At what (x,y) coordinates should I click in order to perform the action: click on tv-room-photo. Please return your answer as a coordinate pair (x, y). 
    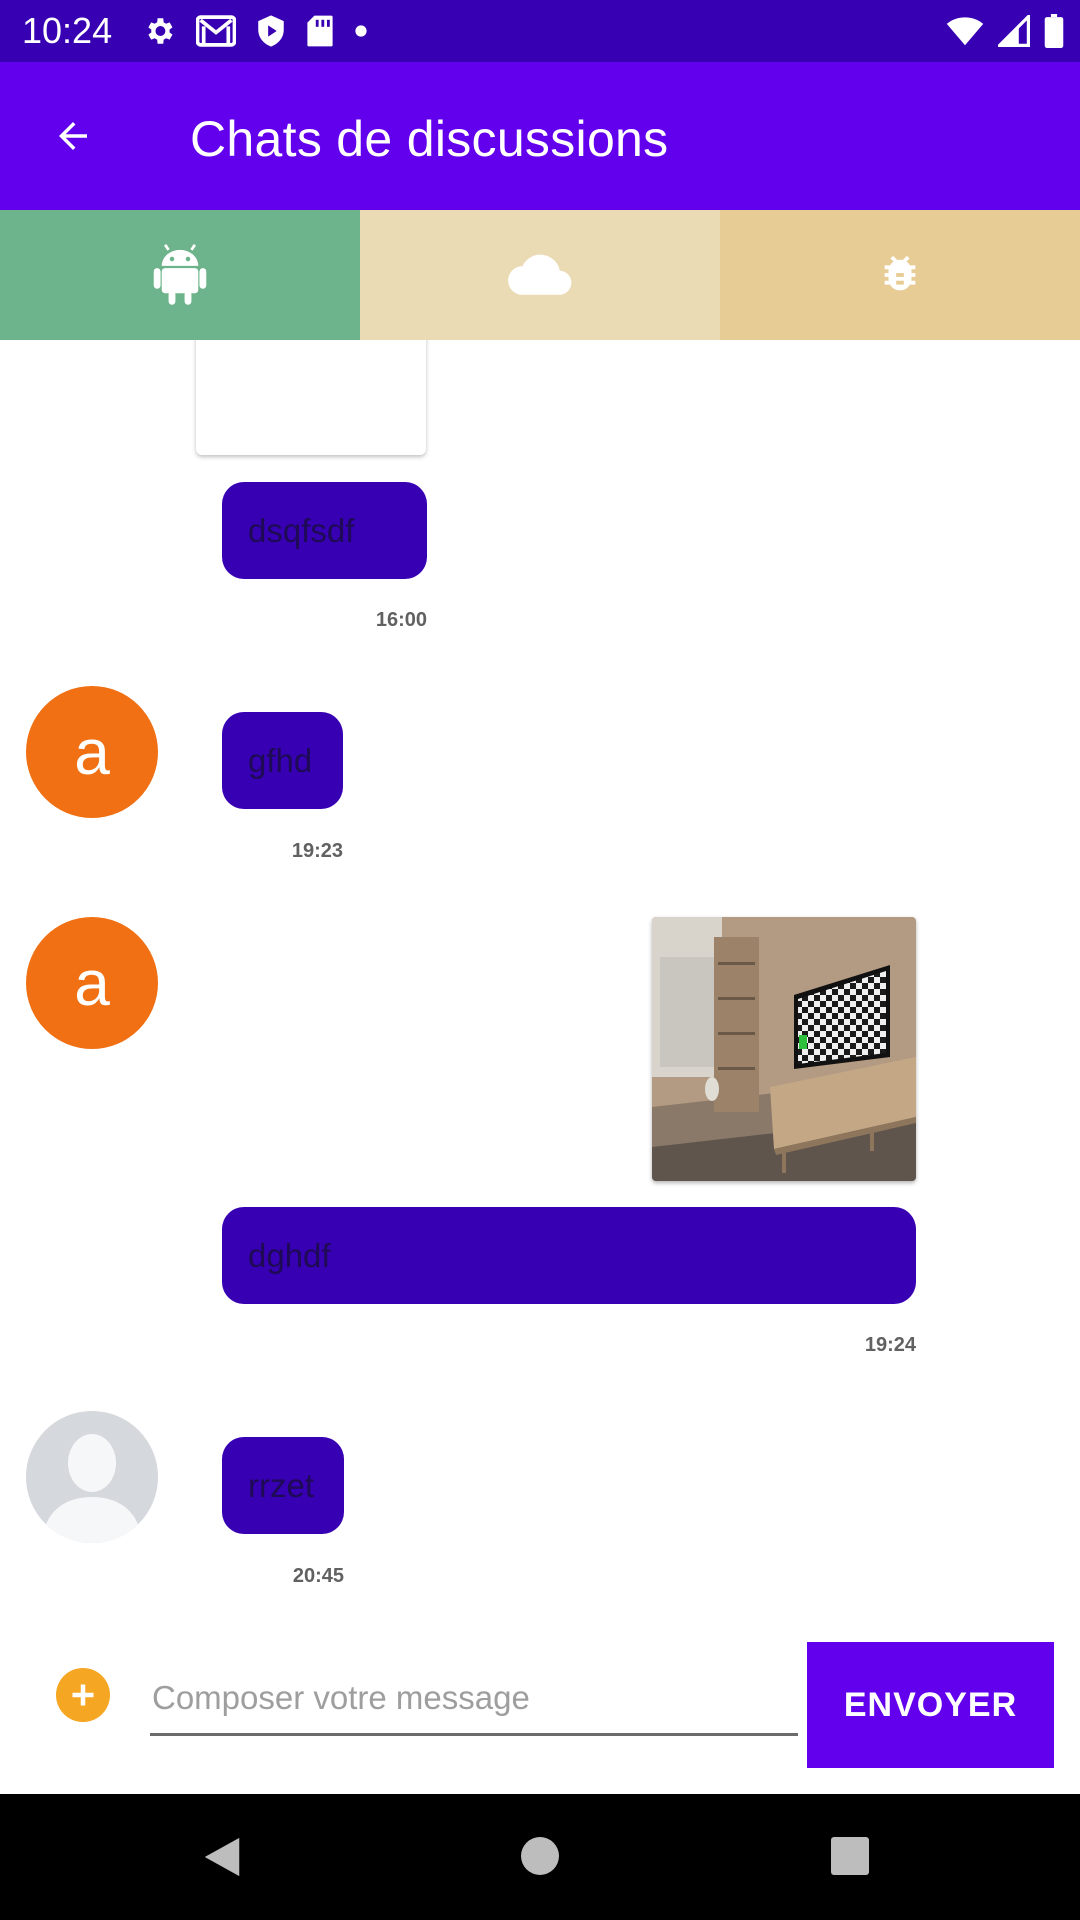
    Looking at the image, I should click on (784, 1049).